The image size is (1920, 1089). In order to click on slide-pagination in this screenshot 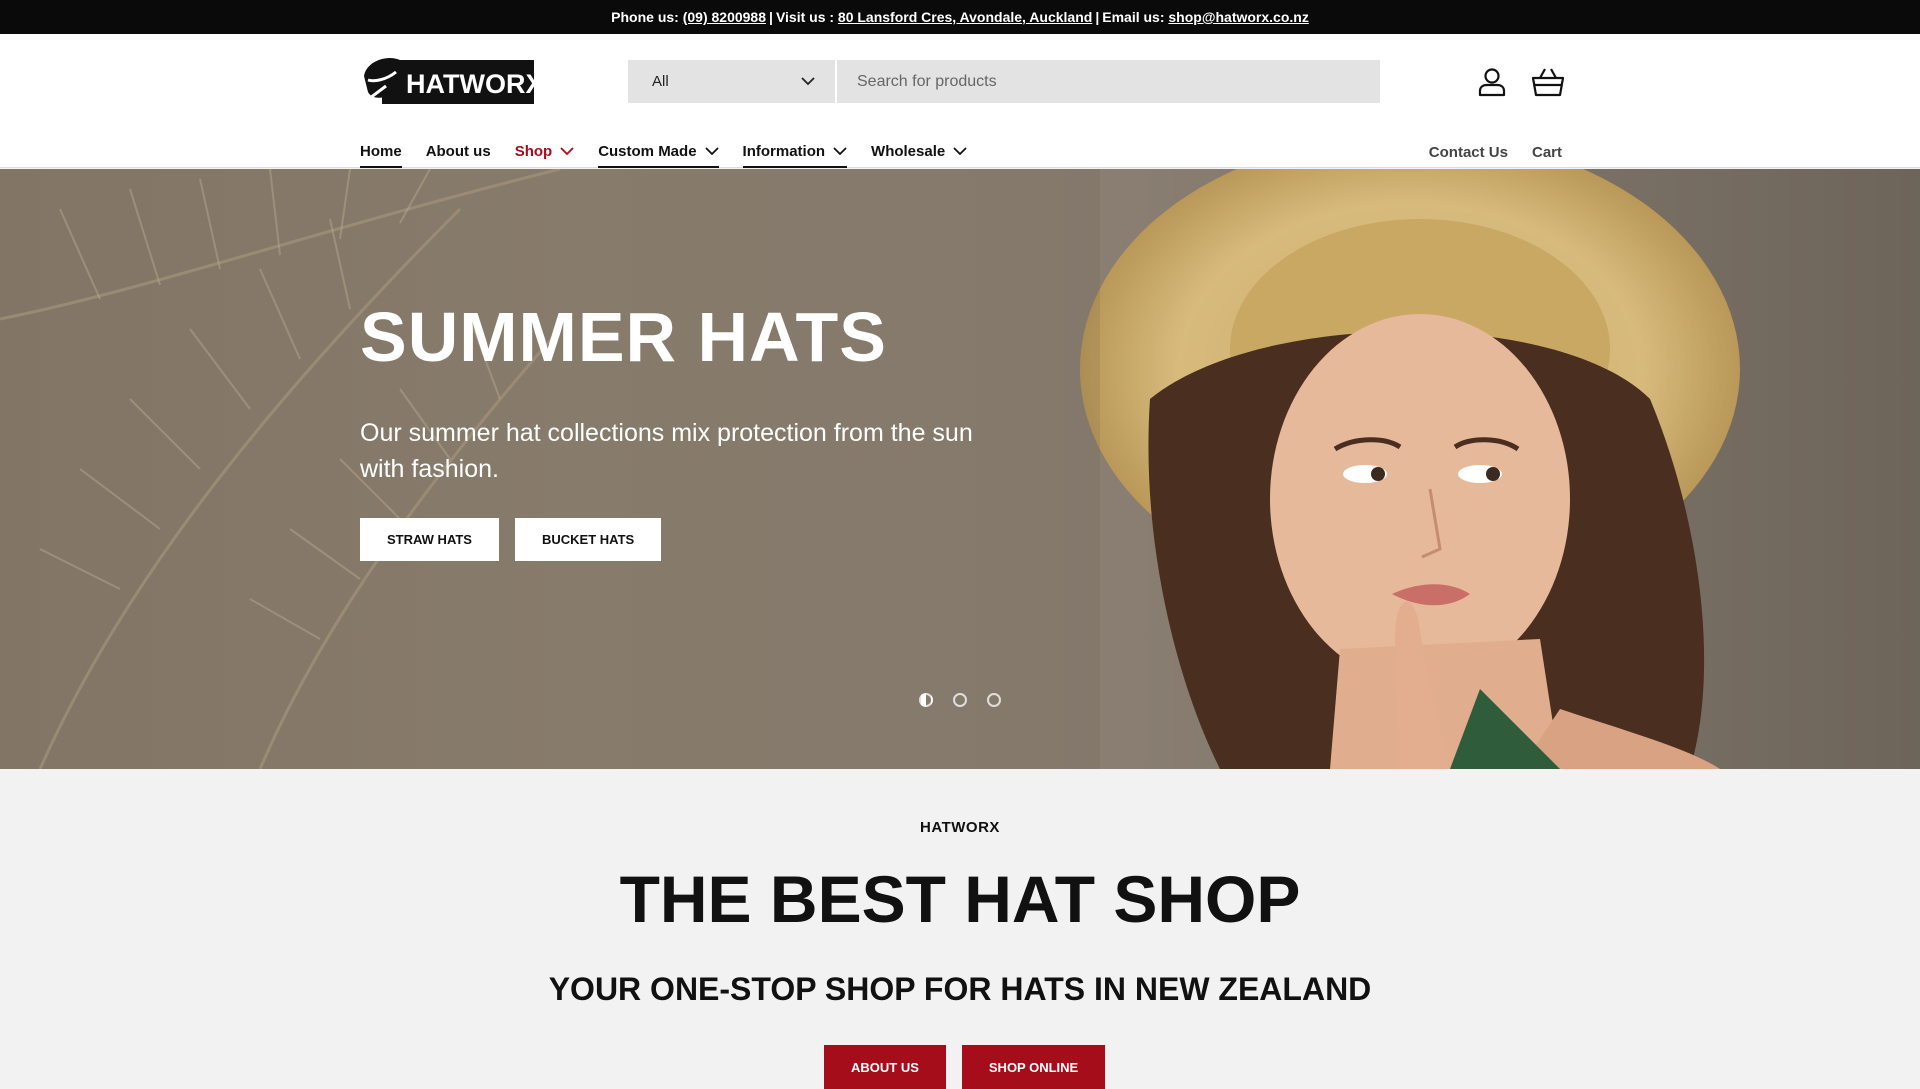, I will do `click(960, 700)`.